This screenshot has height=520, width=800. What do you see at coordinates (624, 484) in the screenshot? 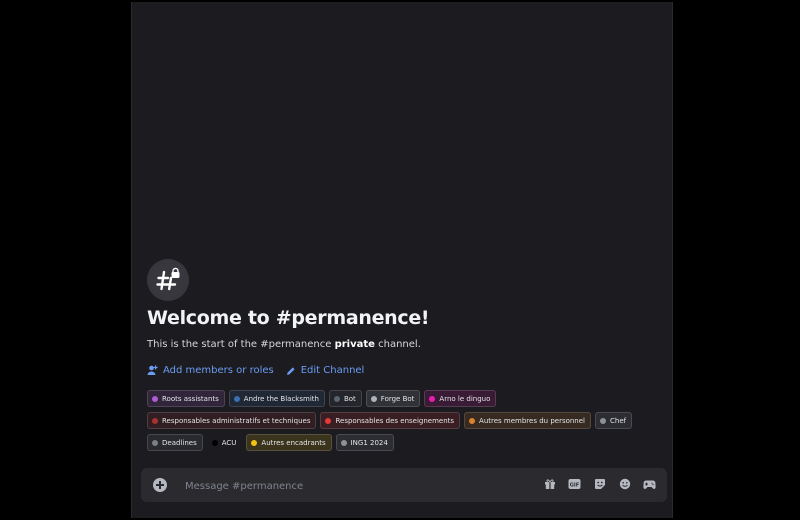
I see `emoji-icon` at bounding box center [624, 484].